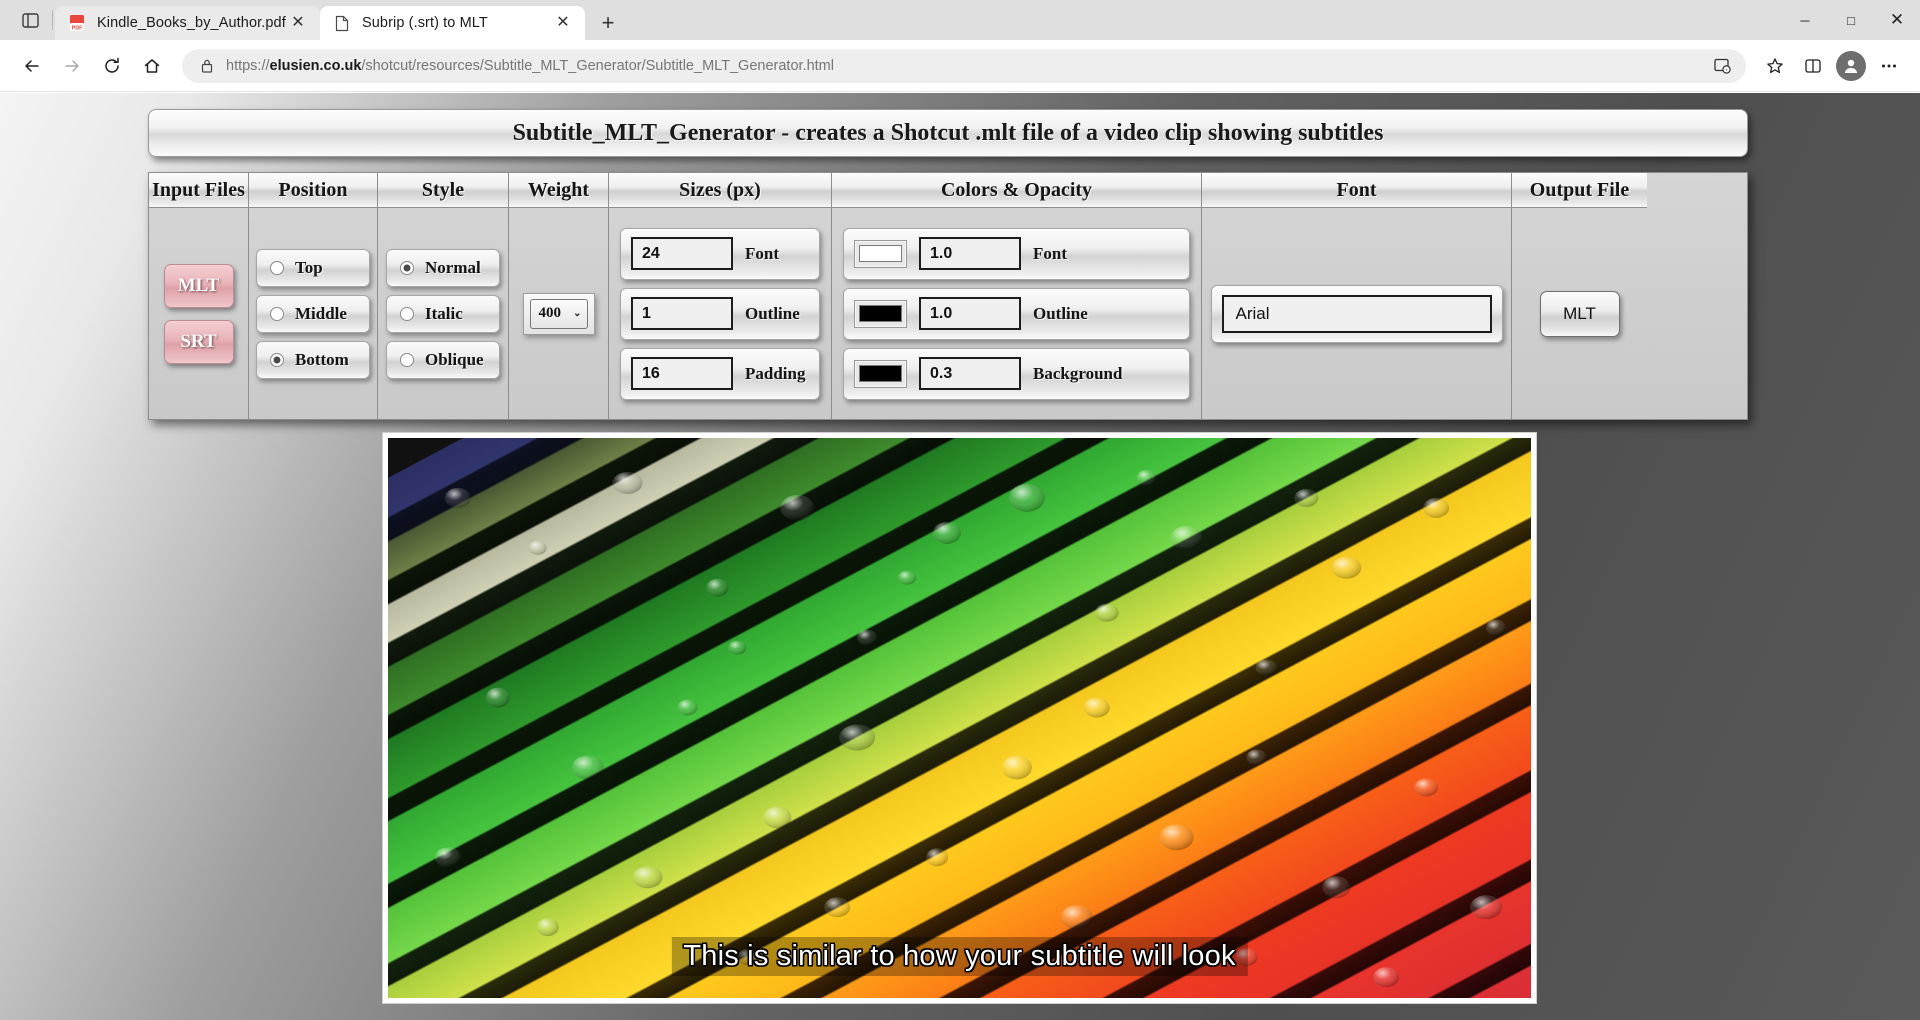 Image resolution: width=1920 pixels, height=1020 pixels. I want to click on size-padding-input: 16, so click(682, 373).